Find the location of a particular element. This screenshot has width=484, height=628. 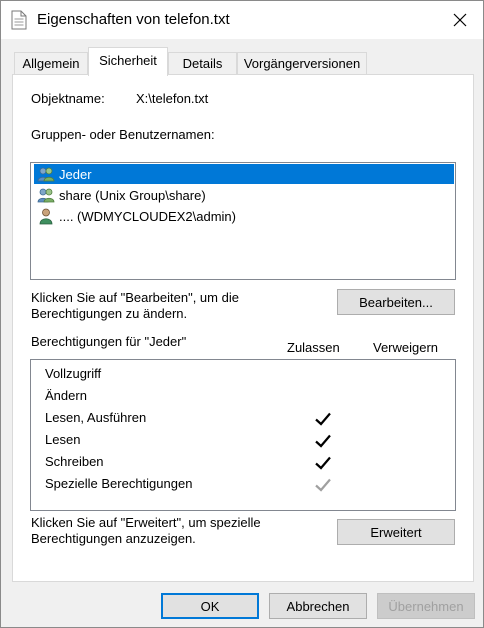

tab-sicherheit: Sicherheit is located at coordinates (128, 61).